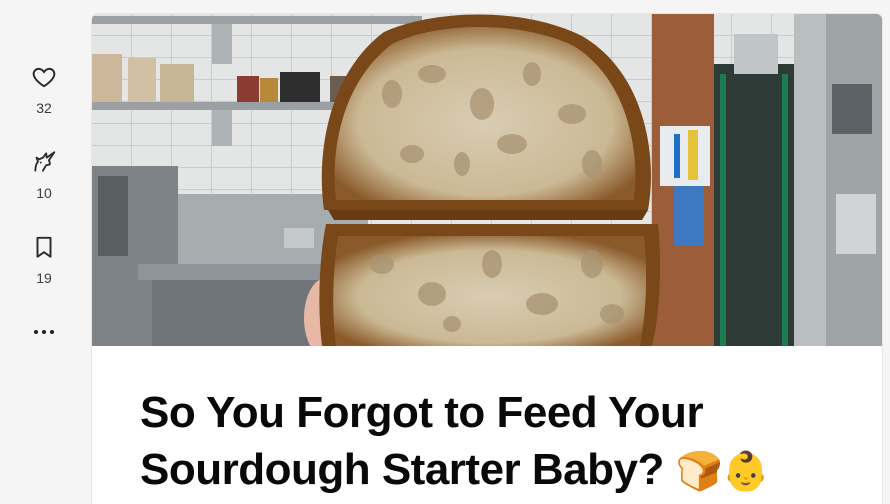  What do you see at coordinates (402, 469) in the screenshot?
I see `title-line-2: Sourdough Starter Baby?` at bounding box center [402, 469].